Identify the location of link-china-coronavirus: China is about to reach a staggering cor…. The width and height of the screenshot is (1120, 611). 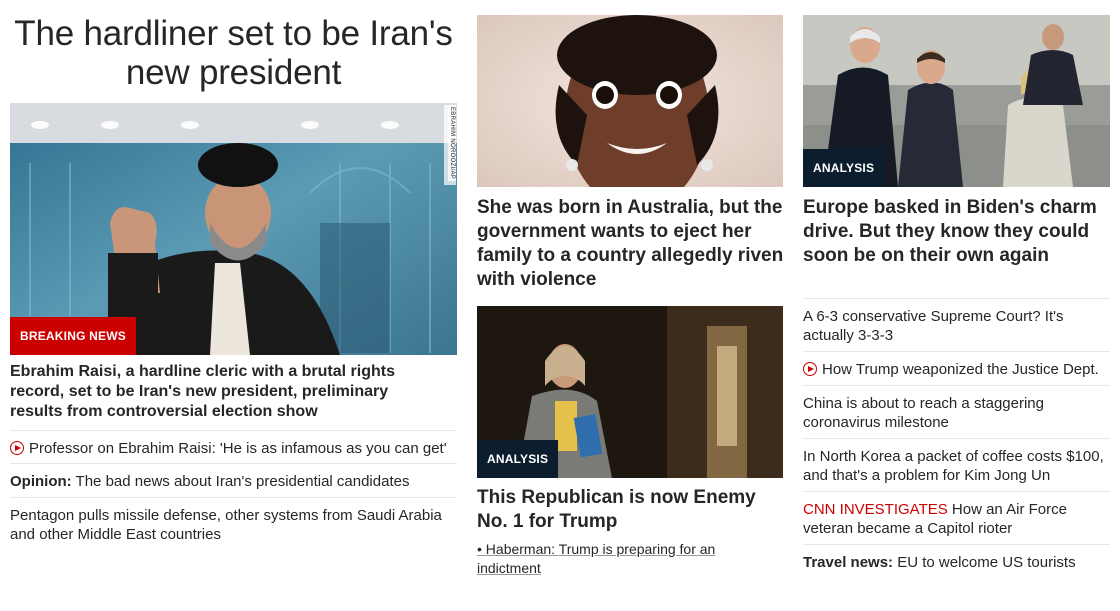
(956, 408).